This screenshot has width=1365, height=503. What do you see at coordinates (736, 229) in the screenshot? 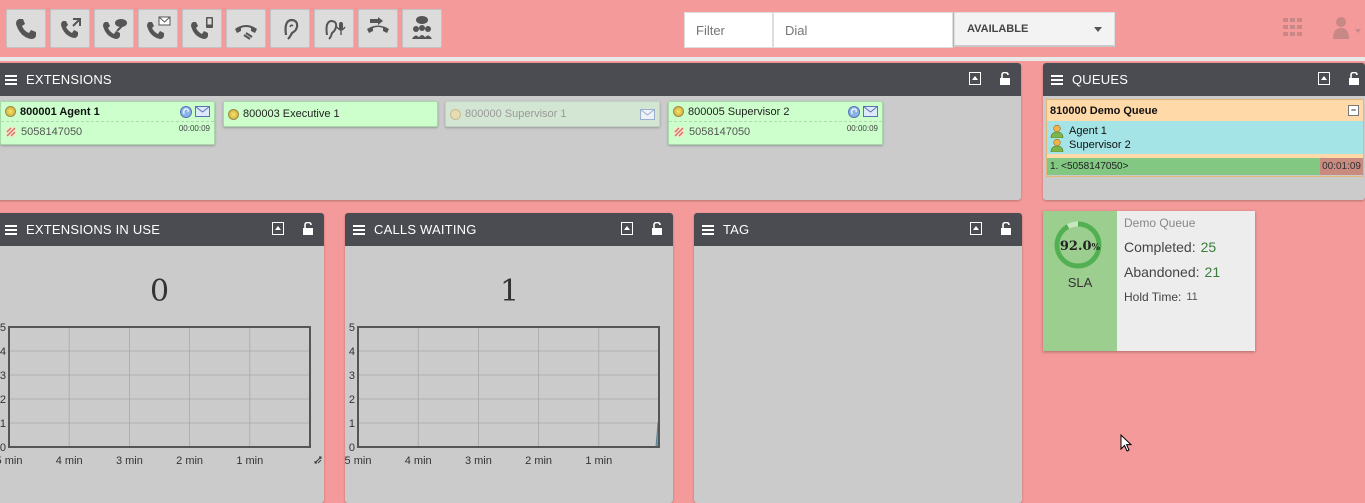
I see `panel-title: TAG` at bounding box center [736, 229].